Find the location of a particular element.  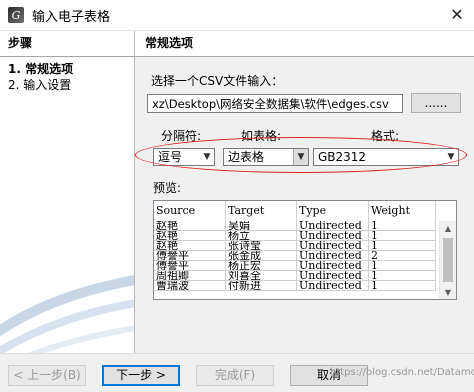

decorative-swoosh-graphic is located at coordinates (67, 314).